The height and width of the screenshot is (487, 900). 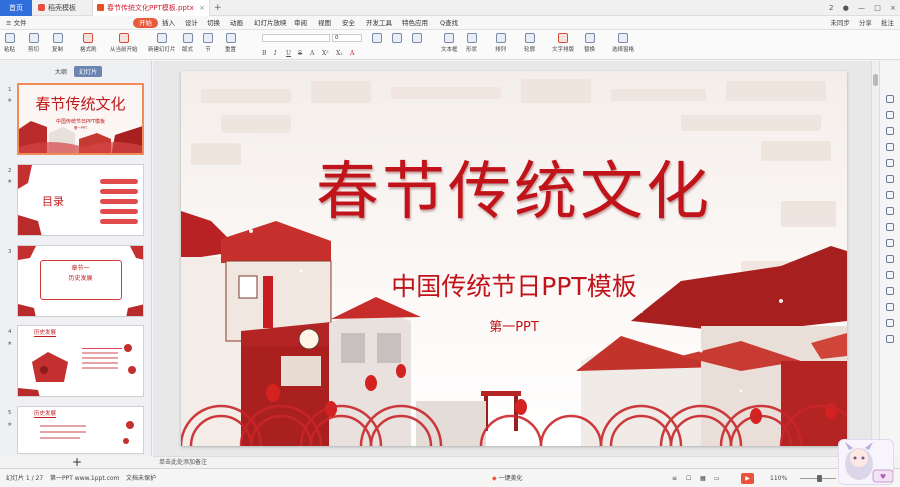 What do you see at coordinates (324, 23) in the screenshot?
I see `menu-view: 视图` at bounding box center [324, 23].